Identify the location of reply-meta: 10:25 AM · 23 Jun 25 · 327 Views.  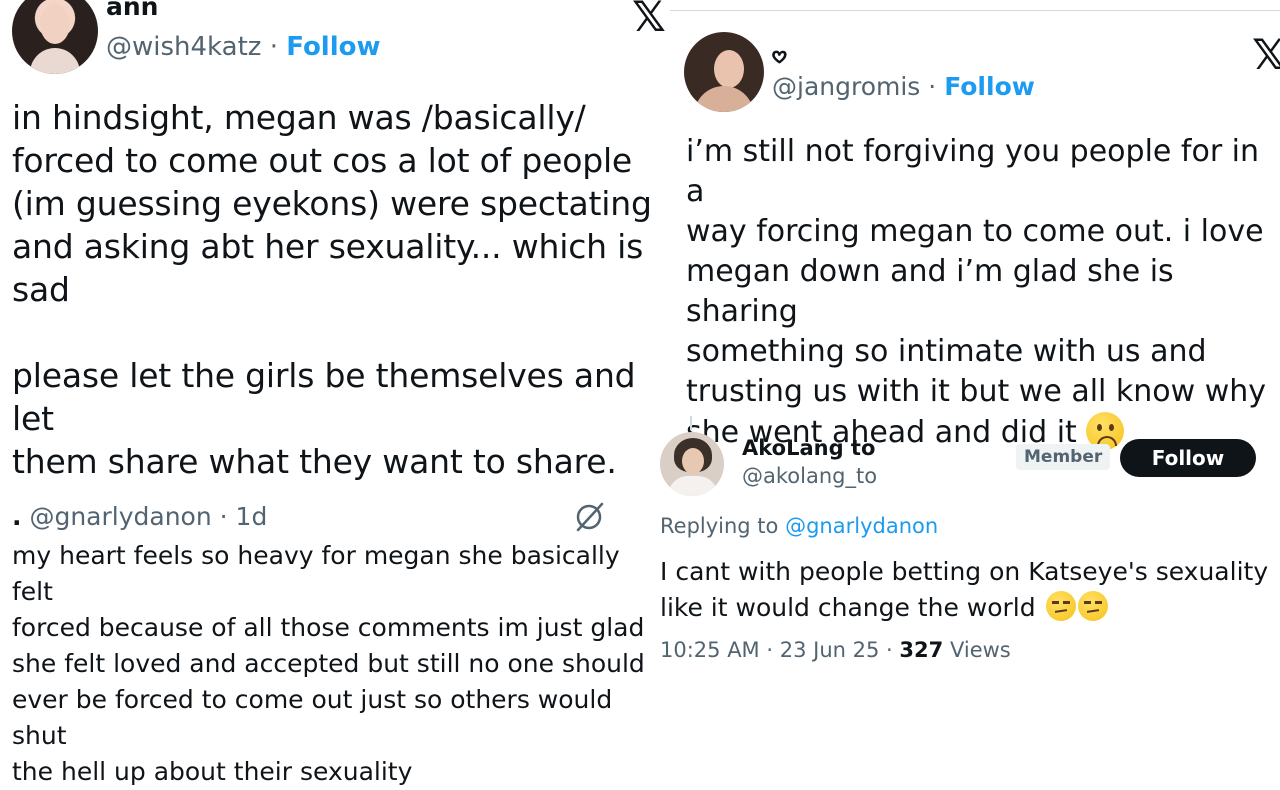
(835, 650).